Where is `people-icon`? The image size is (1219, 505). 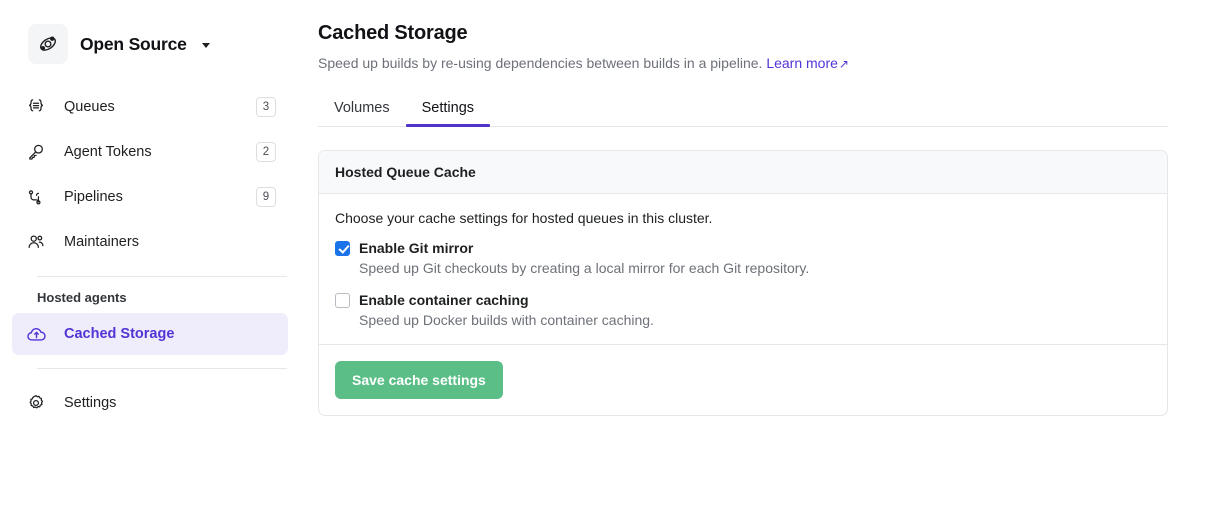 people-icon is located at coordinates (39, 242).